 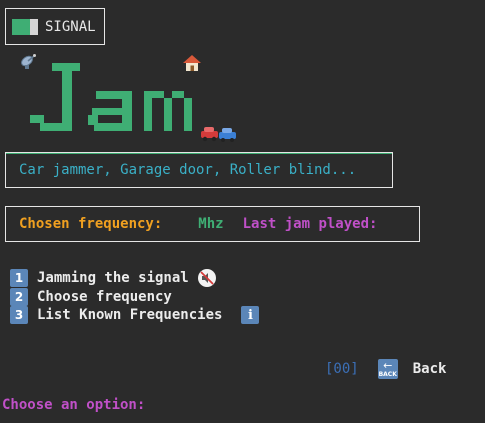 I want to click on keycap-3-icon: 3, so click(x=19, y=315).